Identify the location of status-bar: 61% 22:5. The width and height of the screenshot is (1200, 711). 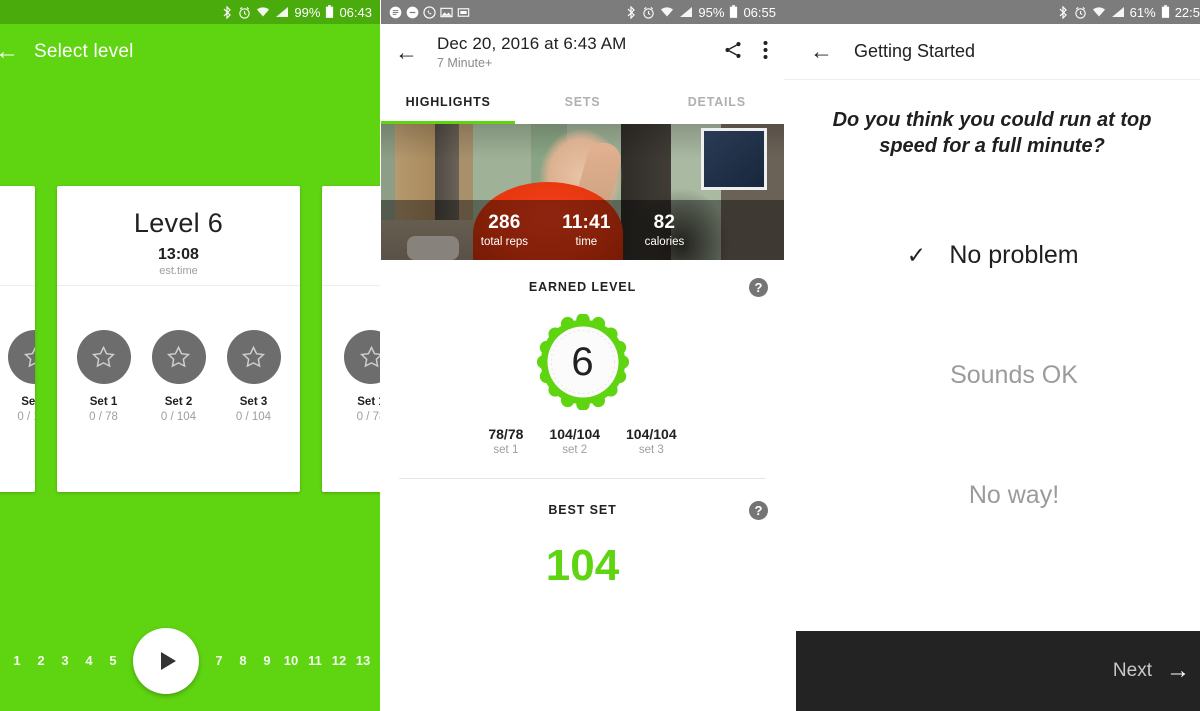
(992, 12).